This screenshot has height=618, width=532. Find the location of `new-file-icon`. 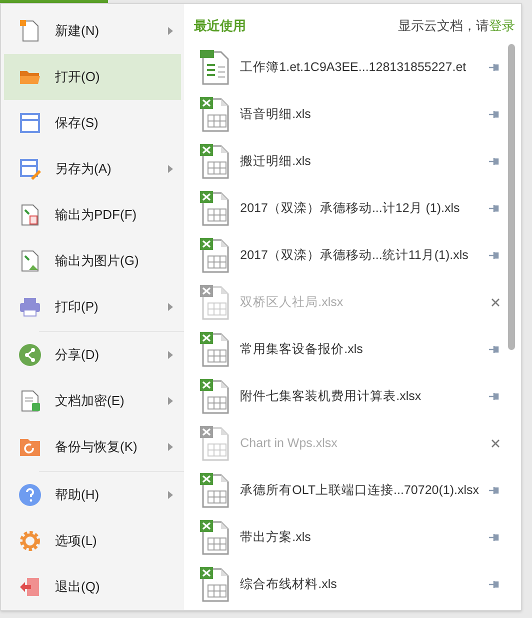

new-file-icon is located at coordinates (30, 31).